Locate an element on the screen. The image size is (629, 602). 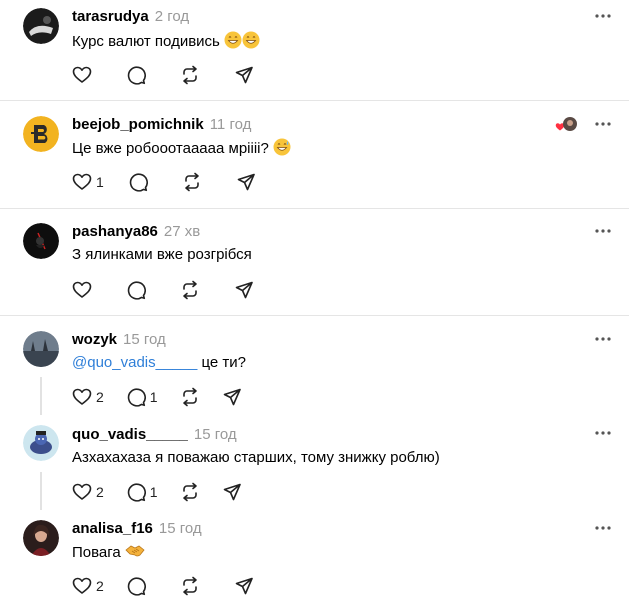
liked-by-author-indicator is located at coordinates (566, 125).